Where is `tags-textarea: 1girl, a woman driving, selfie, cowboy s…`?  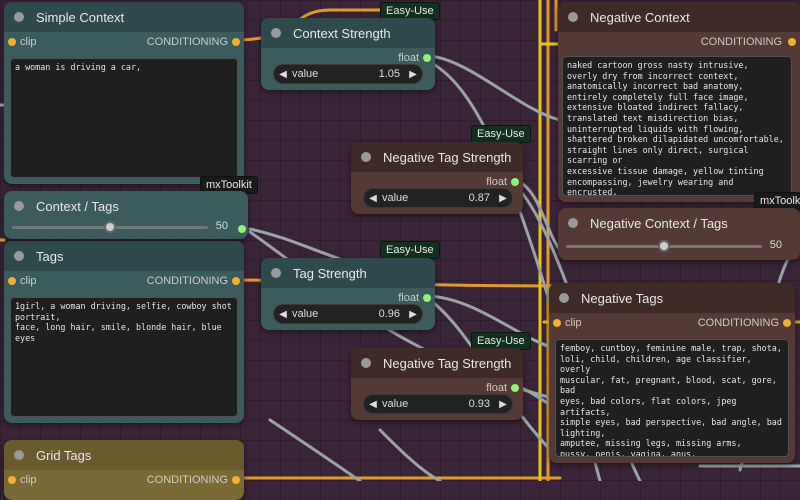 tags-textarea: 1girl, a woman driving, selfie, cowboy s… is located at coordinates (124, 357).